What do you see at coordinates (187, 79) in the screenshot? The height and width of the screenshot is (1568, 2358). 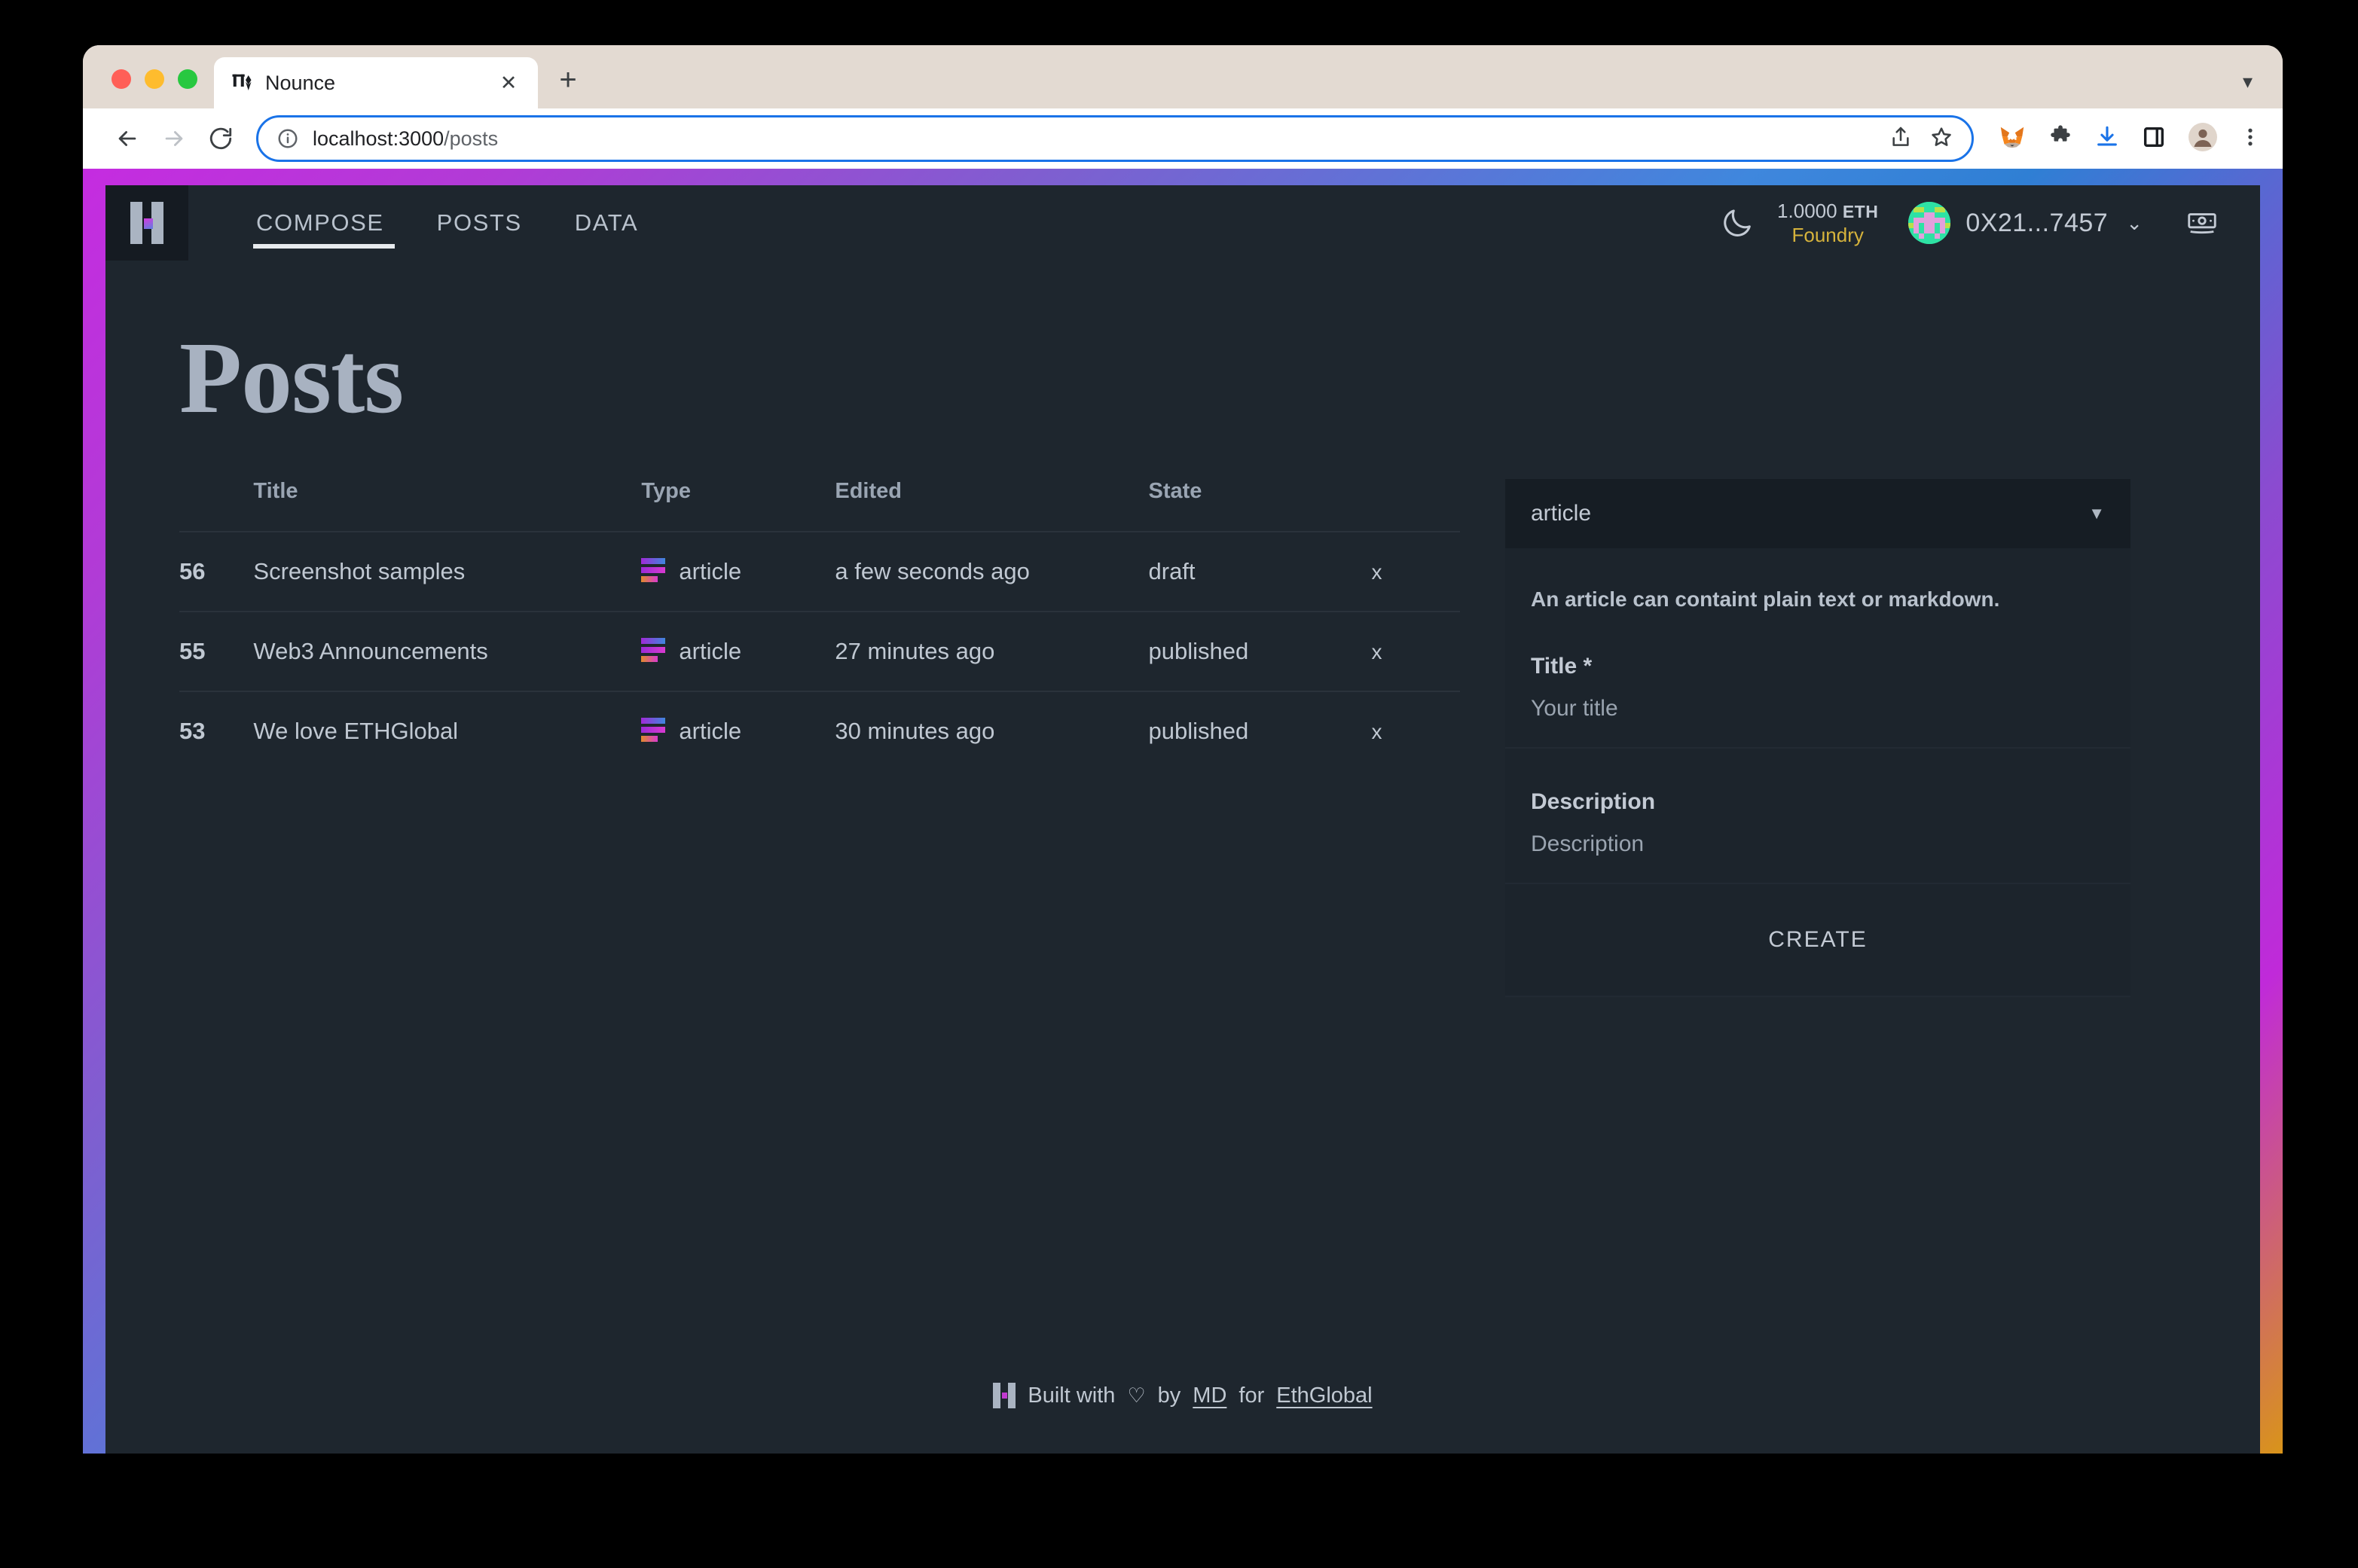 I see `maximize-window-button` at bounding box center [187, 79].